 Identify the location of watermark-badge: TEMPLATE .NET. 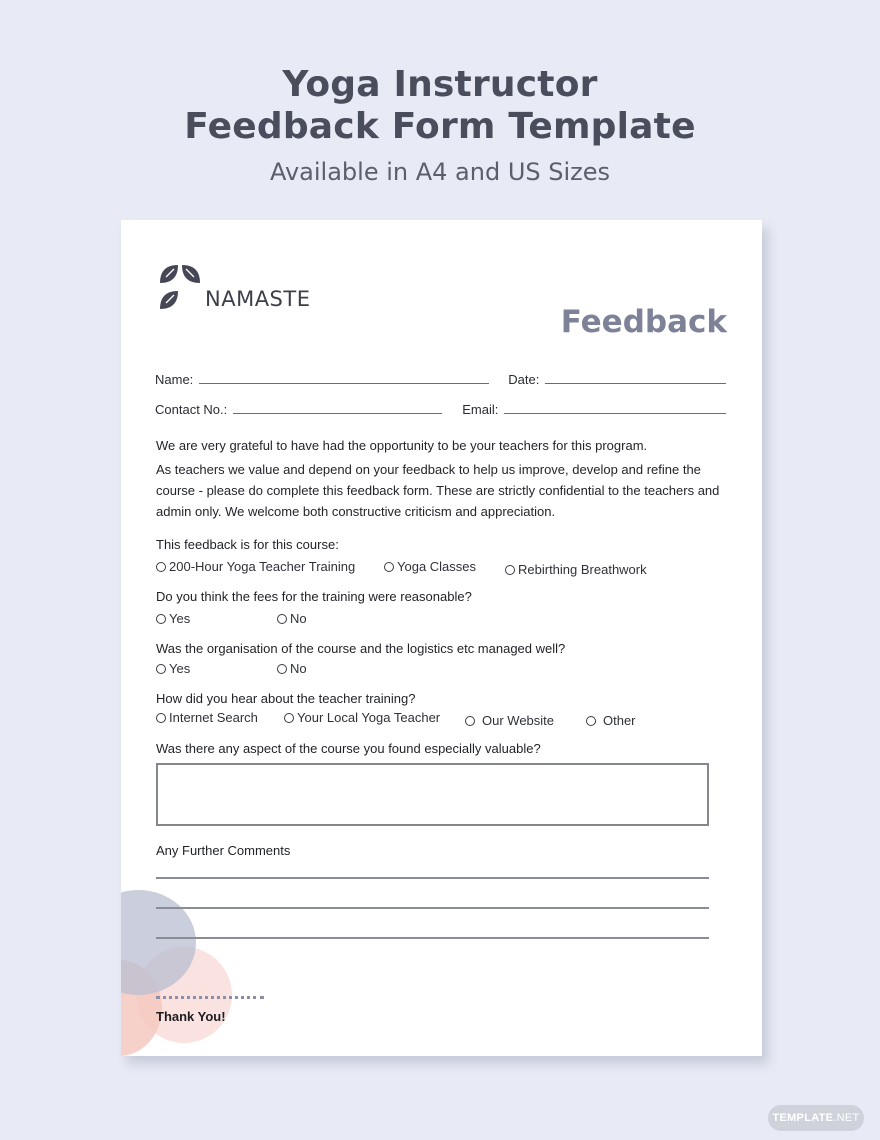
(816, 1118).